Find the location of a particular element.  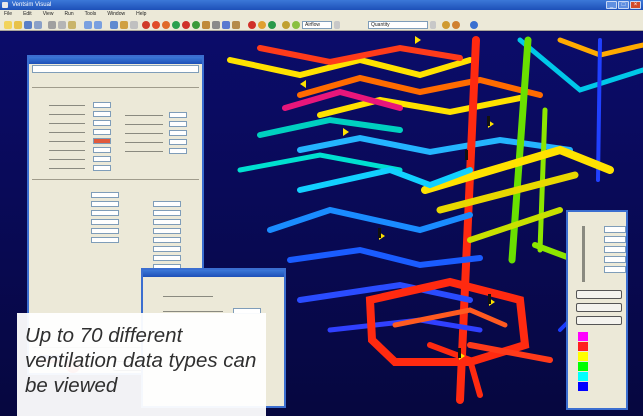

display-legend-panel is located at coordinates (597, 310).